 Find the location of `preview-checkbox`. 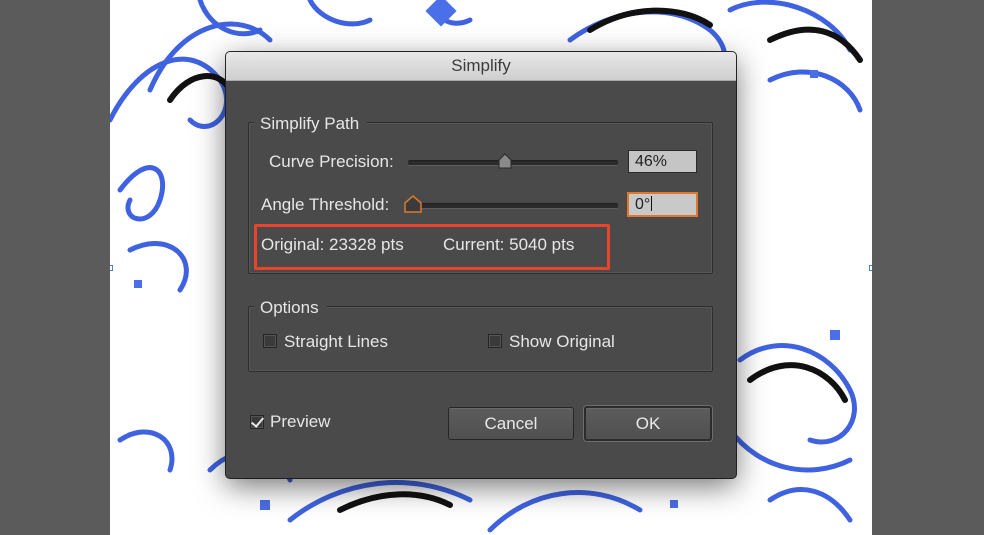

preview-checkbox is located at coordinates (257, 422).